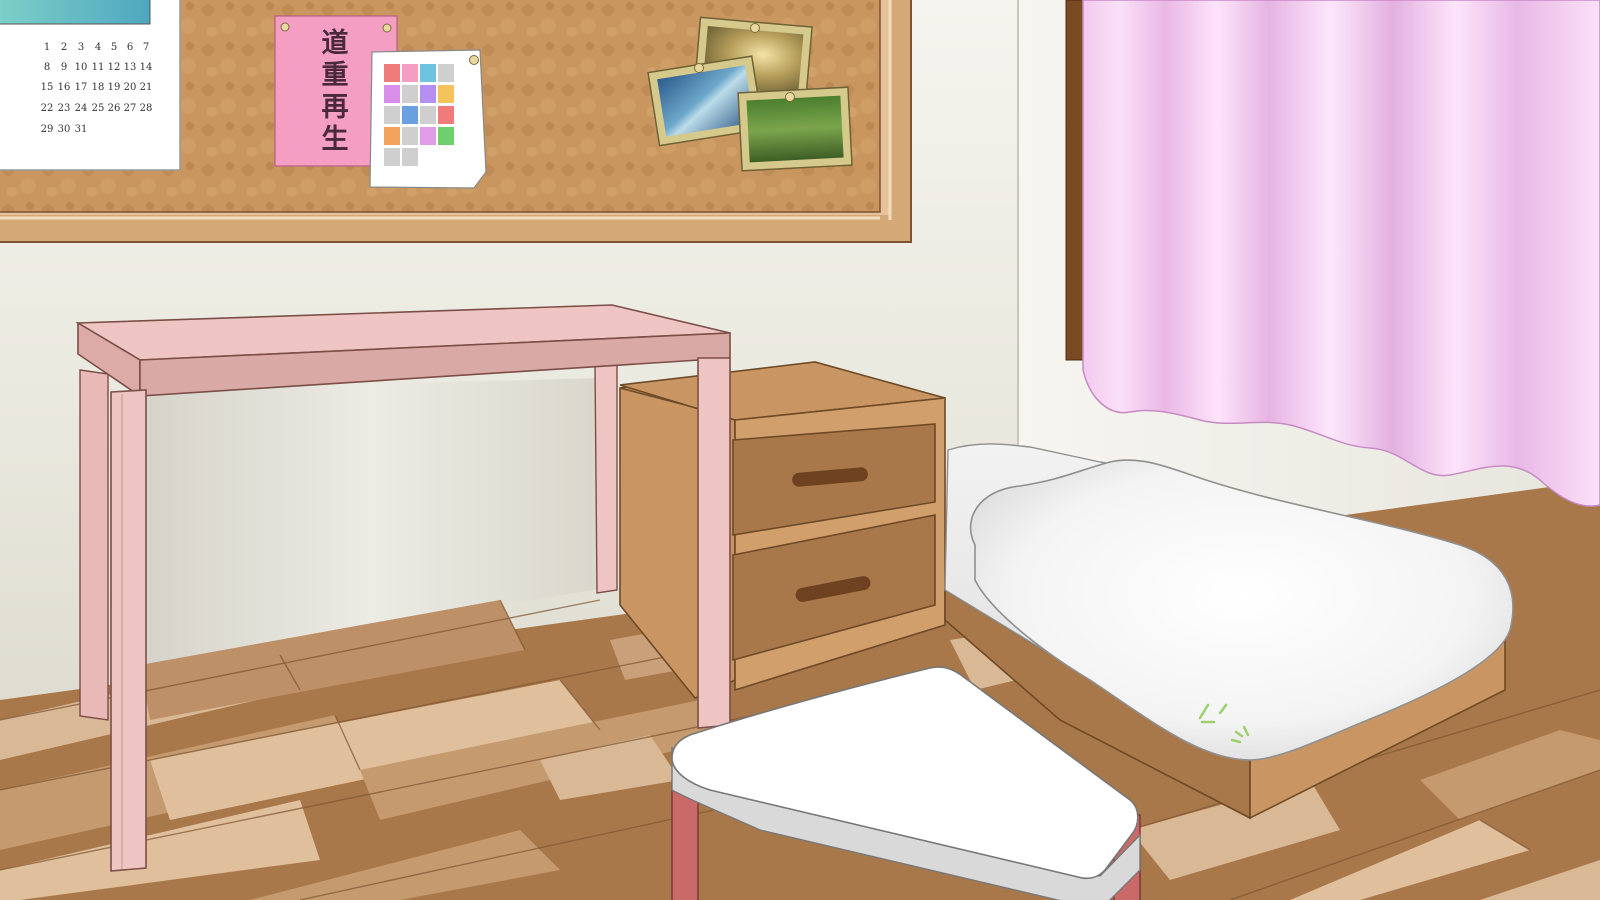 Image resolution: width=1600 pixels, height=900 pixels. What do you see at coordinates (98, 108) in the screenshot?
I see `calendar-day: 25` at bounding box center [98, 108].